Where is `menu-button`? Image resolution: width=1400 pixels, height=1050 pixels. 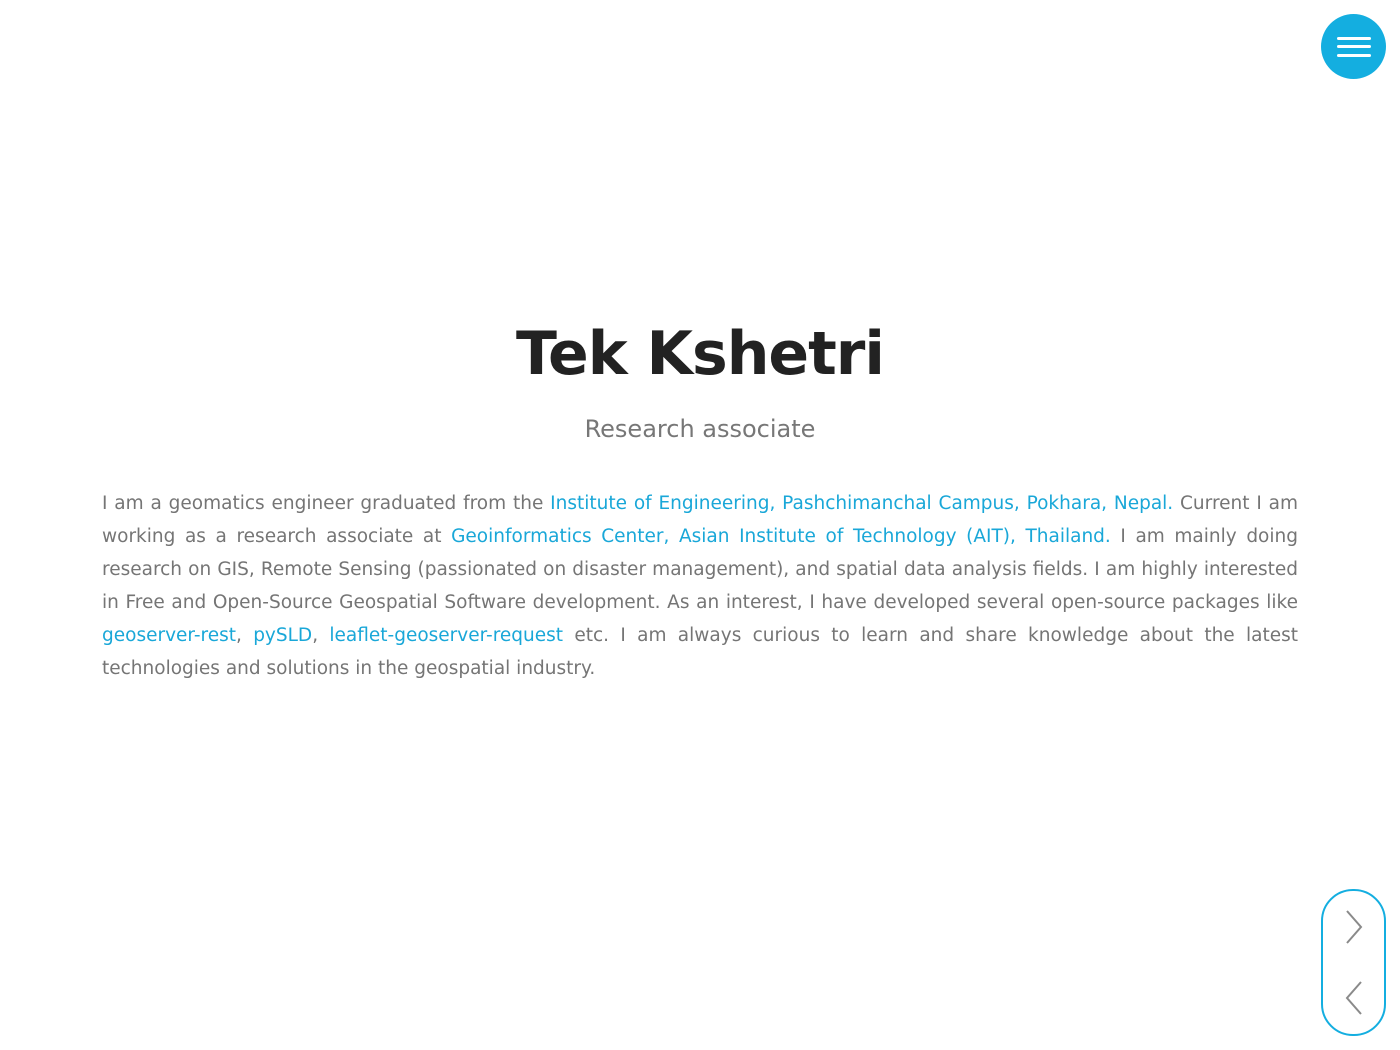
menu-button is located at coordinates (1353, 46).